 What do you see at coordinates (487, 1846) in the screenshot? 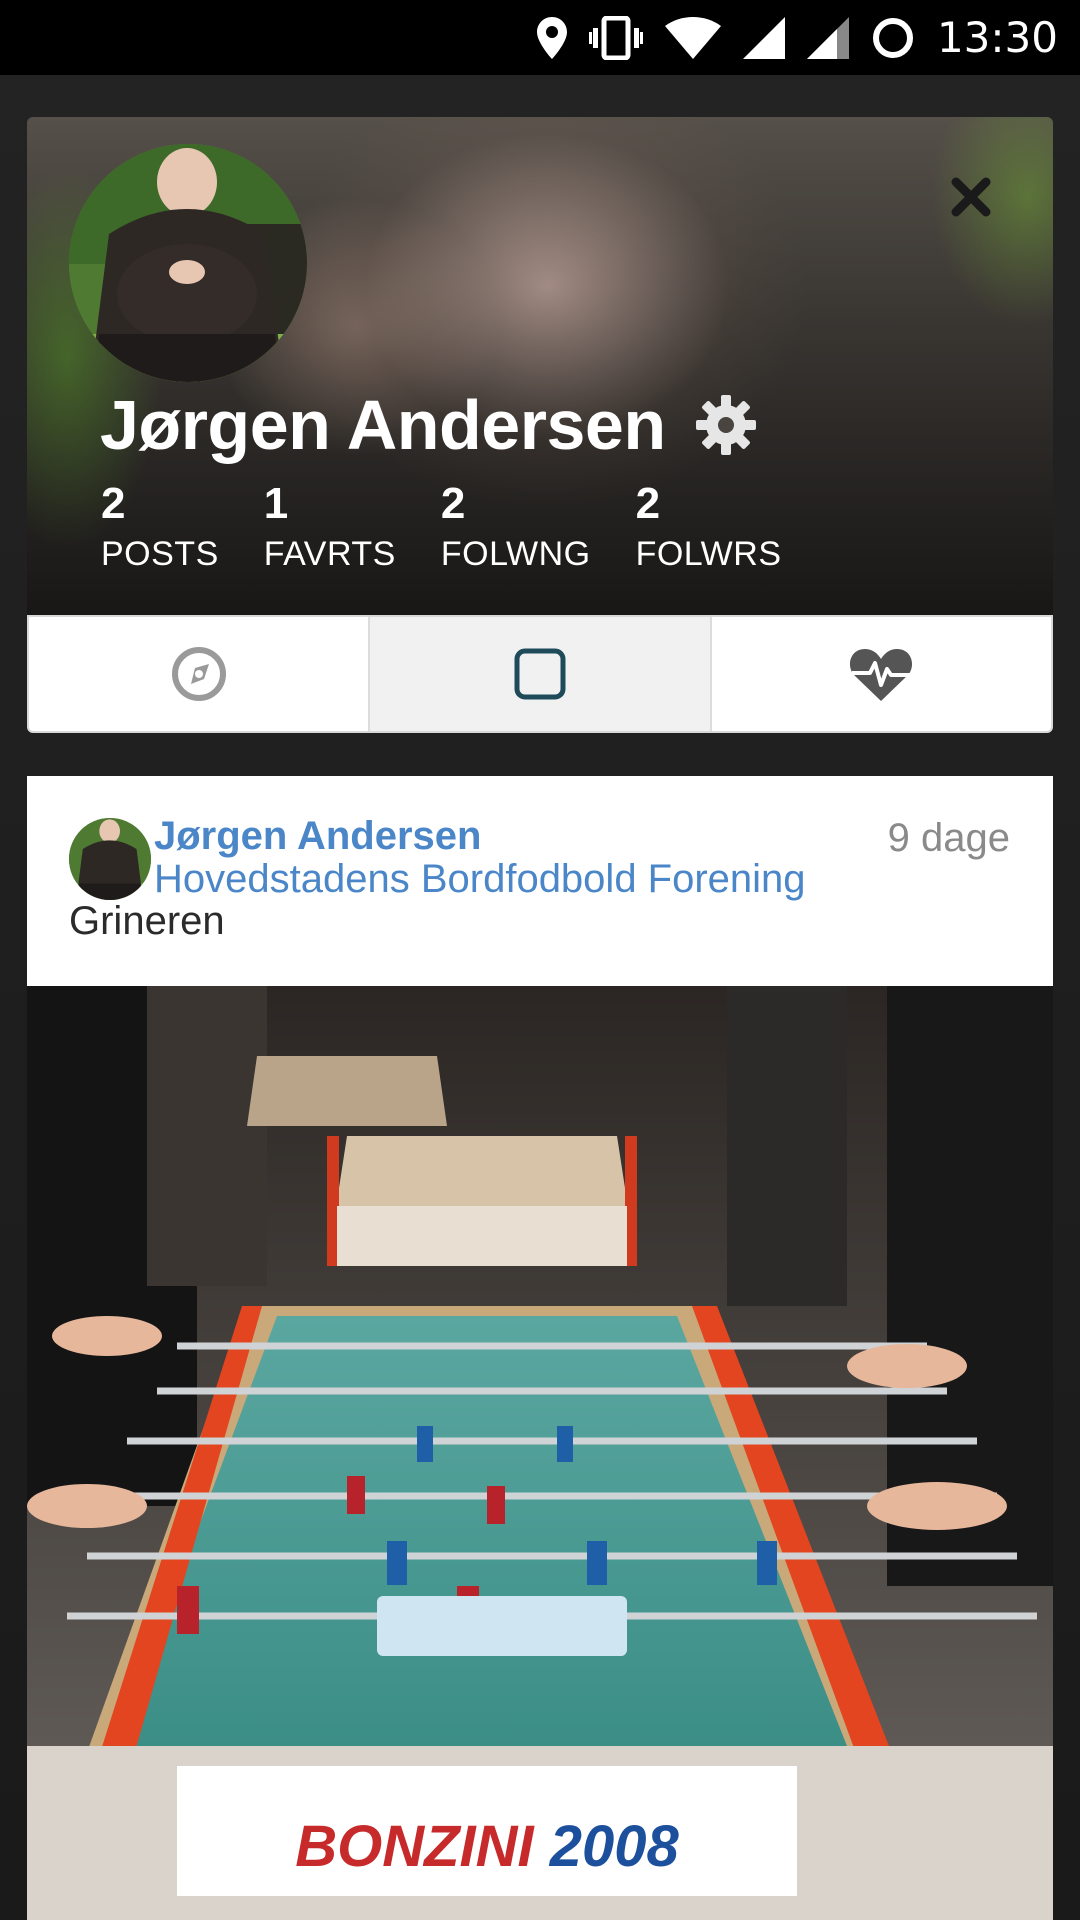
I see `table-brand-text: BONZINI 2008` at bounding box center [487, 1846].